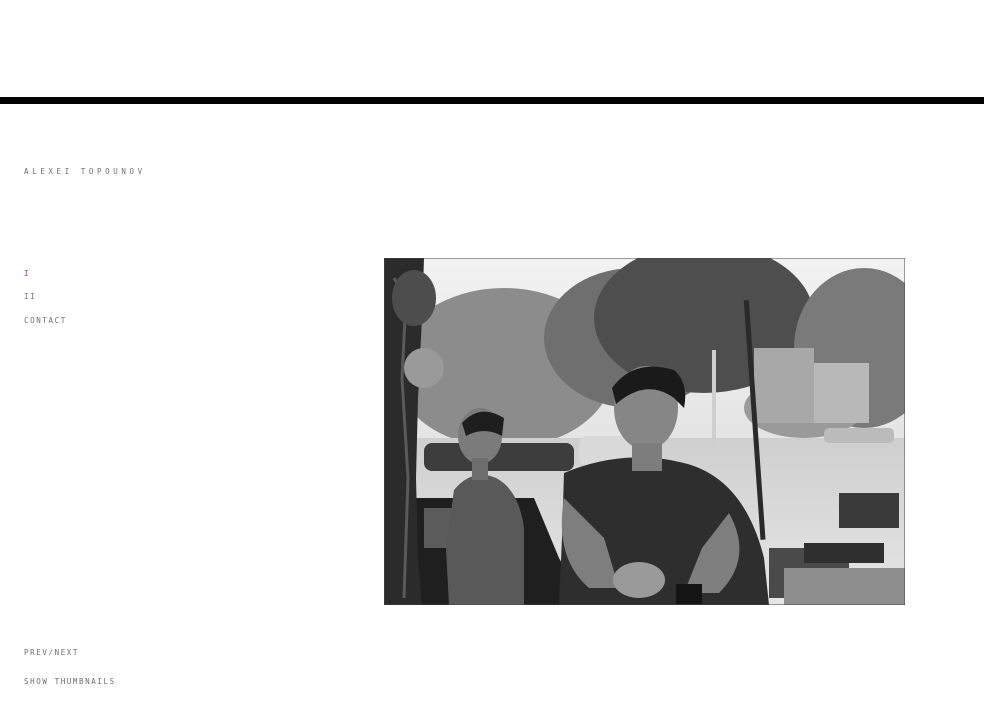  What do you see at coordinates (51, 652) in the screenshot?
I see `prev-next-link: PREV/NEXT` at bounding box center [51, 652].